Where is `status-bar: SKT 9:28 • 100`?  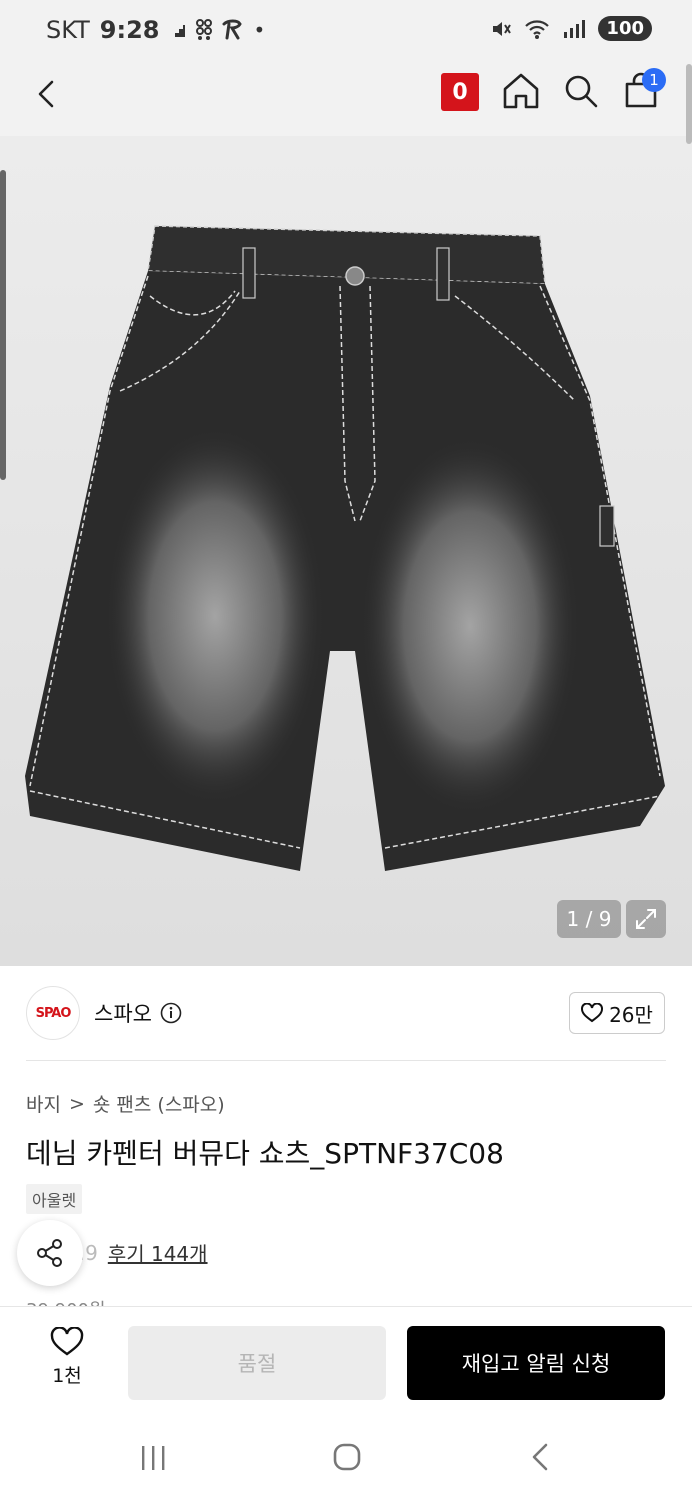 status-bar: SKT 9:28 • 100 is located at coordinates (346, 31).